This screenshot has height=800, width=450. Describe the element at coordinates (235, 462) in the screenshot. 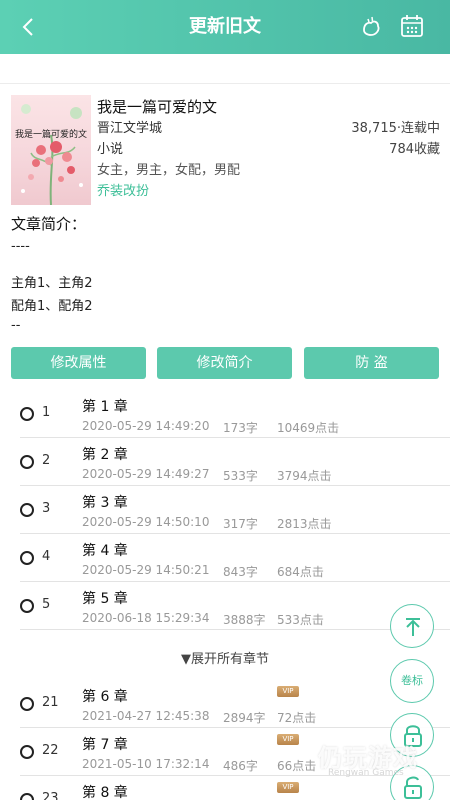

I see `chapter-row: 2 第 2 章 2020-05-29 14:49:27 533字 3794点击` at that location.